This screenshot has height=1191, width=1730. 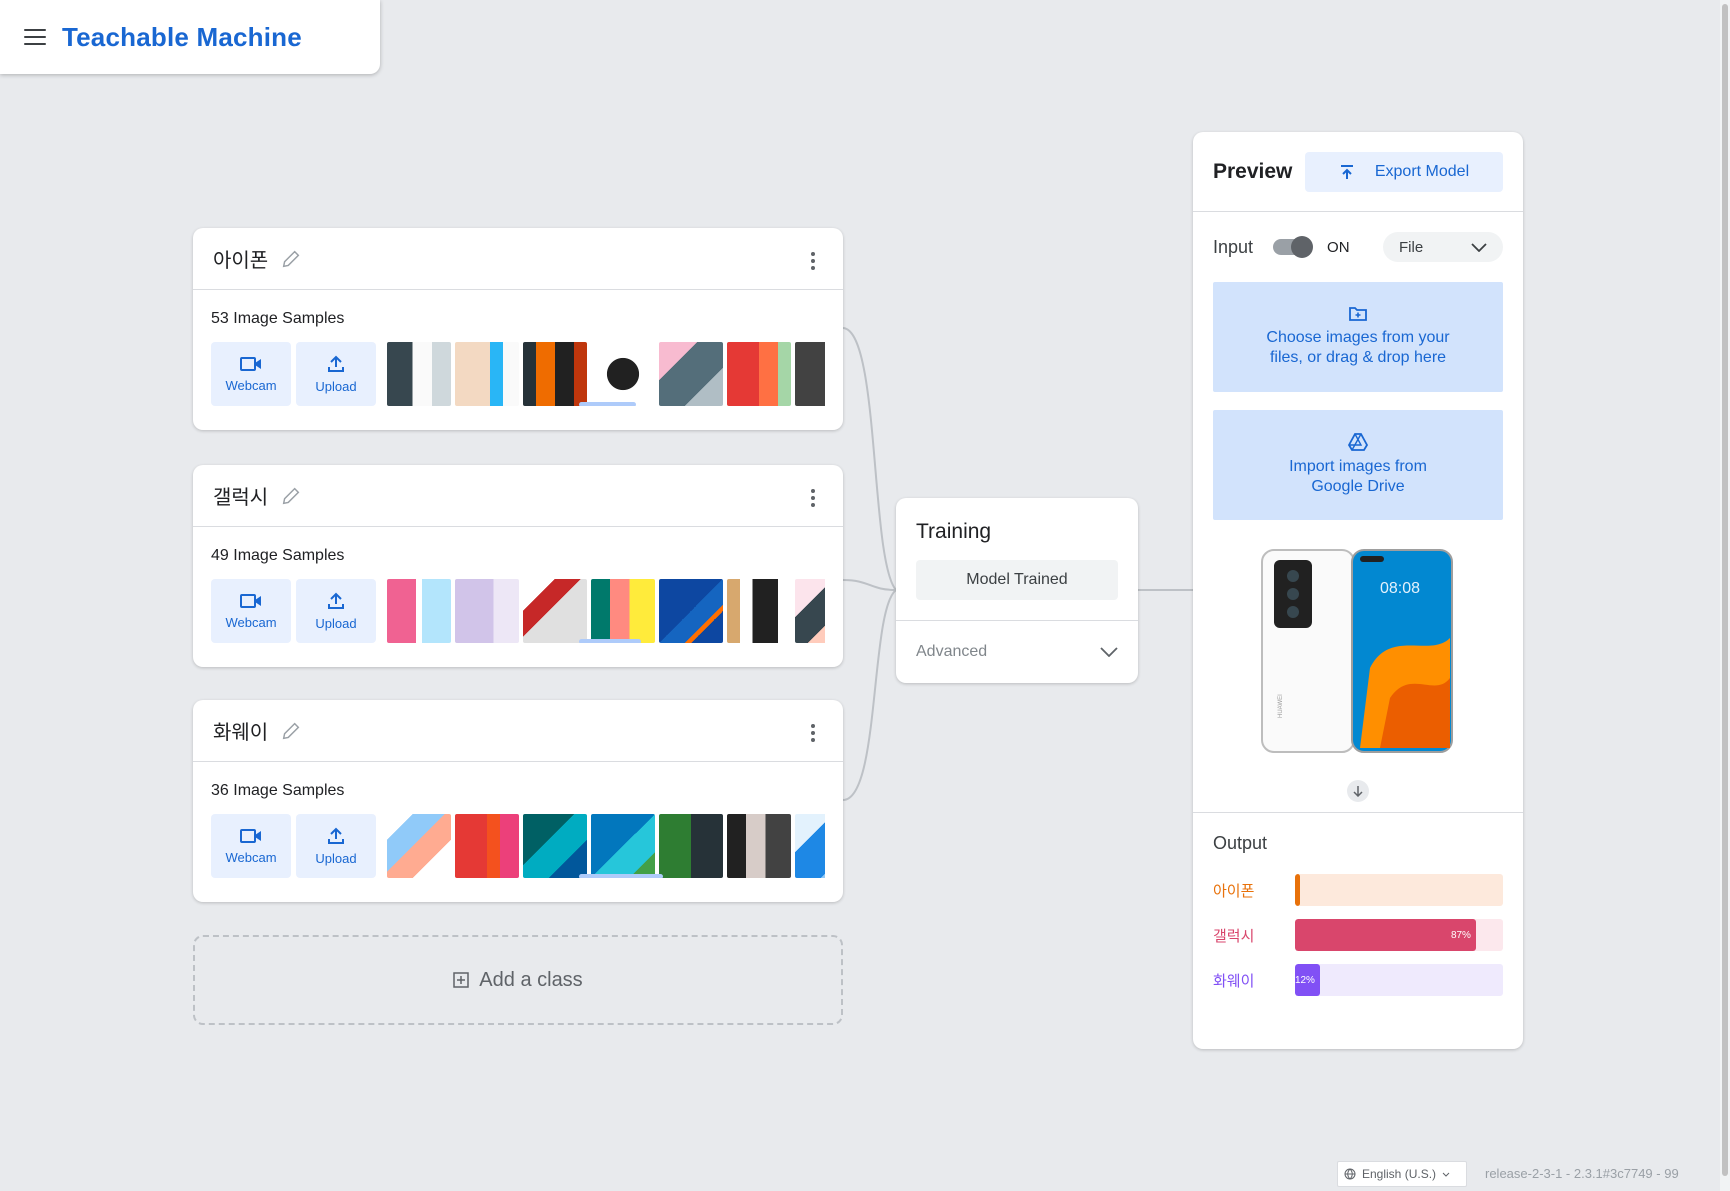 What do you see at coordinates (518, 566) in the screenshot?
I see `class-card-galaxy: 갤럭시 49 Image Samples Webcam Upload` at bounding box center [518, 566].